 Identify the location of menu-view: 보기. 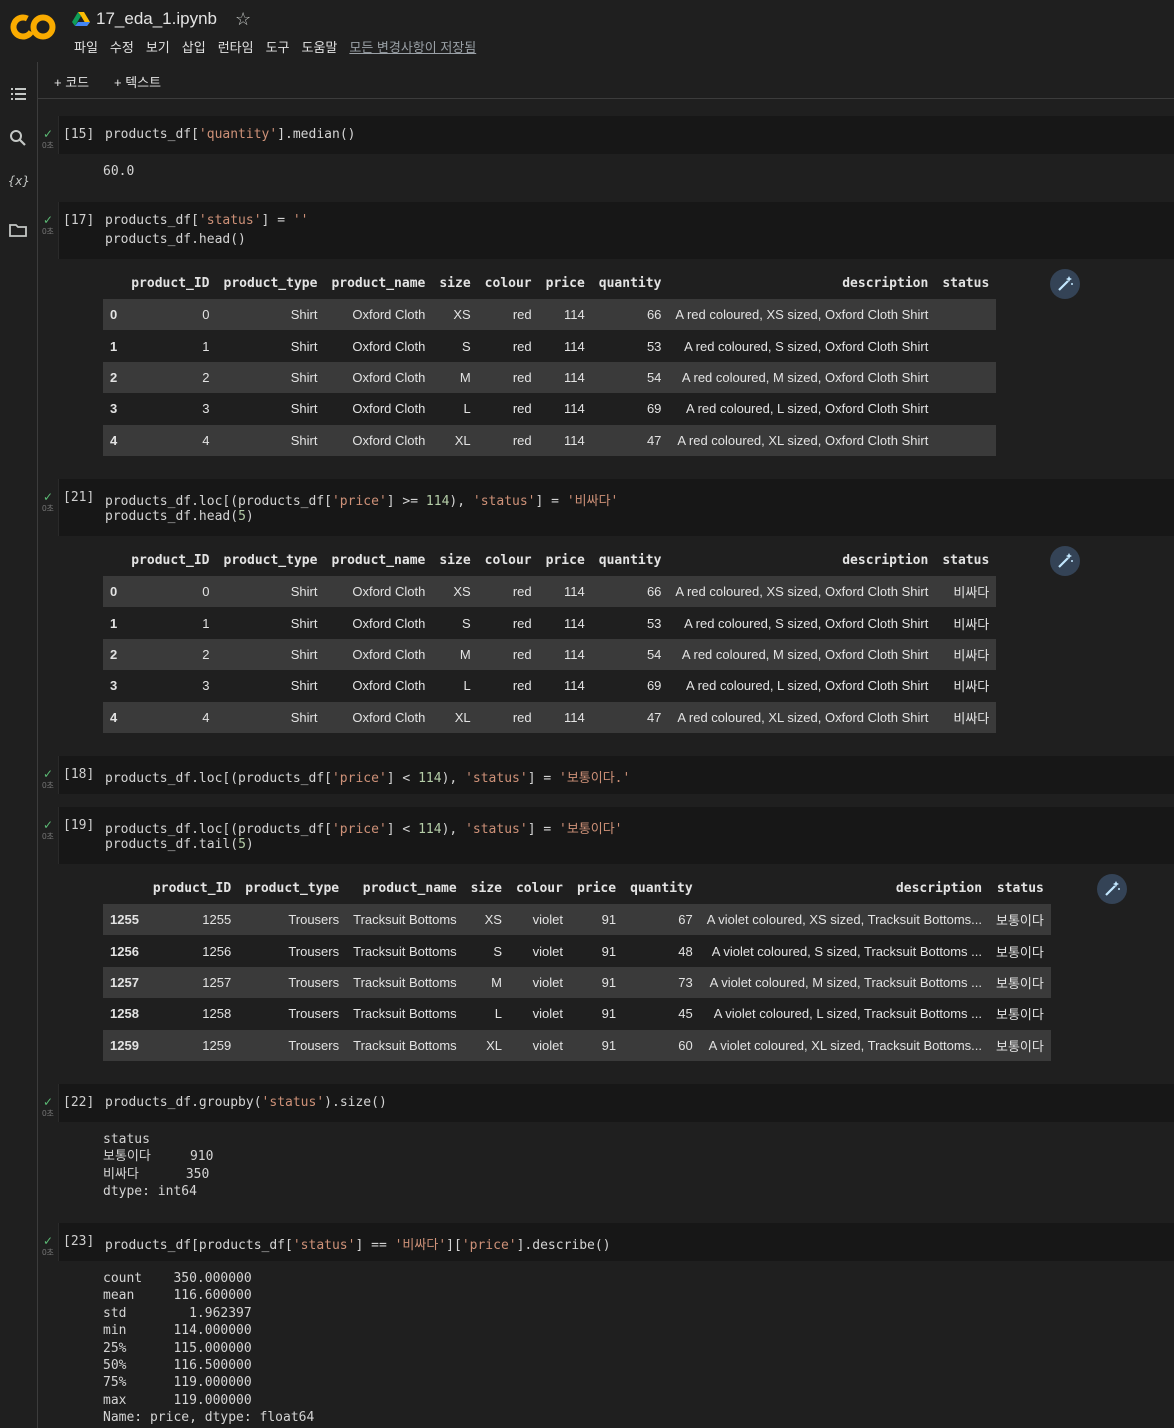
(158, 46).